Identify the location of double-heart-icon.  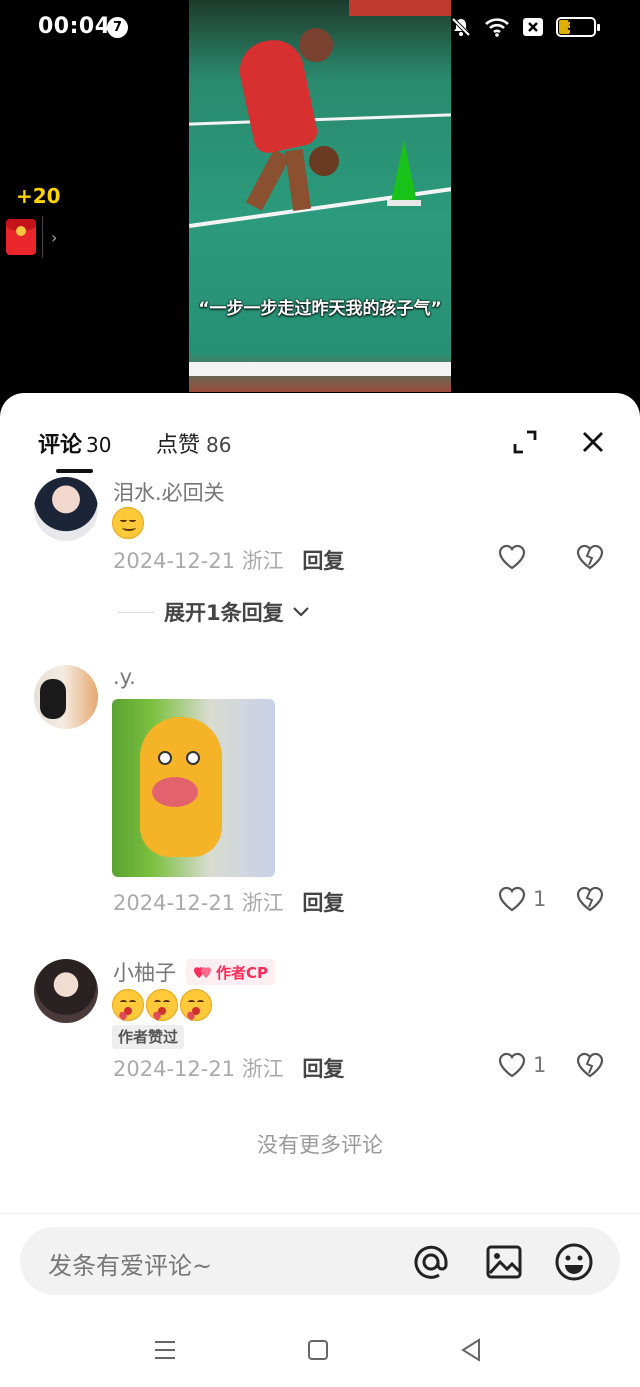
(202, 972).